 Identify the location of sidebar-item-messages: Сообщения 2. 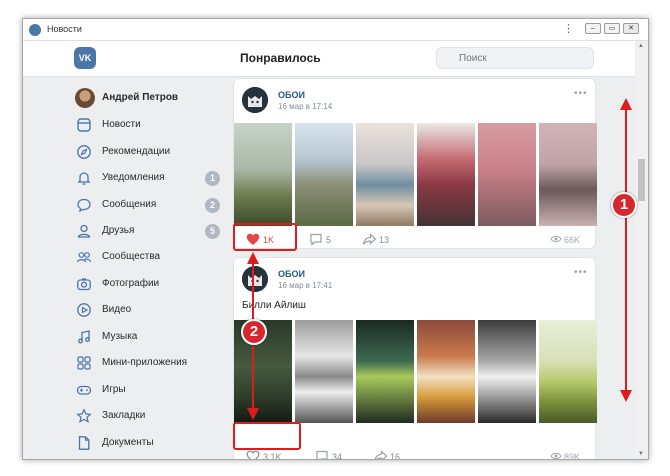
(148, 205).